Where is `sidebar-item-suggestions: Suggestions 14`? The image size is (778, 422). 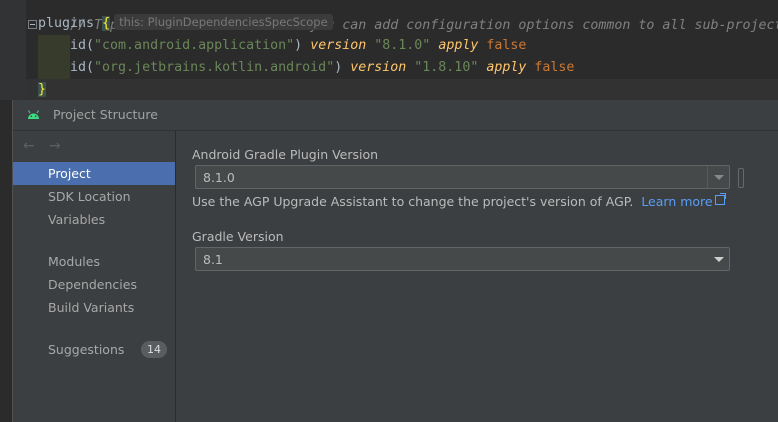 sidebar-item-suggestions: Suggestions 14 is located at coordinates (94, 349).